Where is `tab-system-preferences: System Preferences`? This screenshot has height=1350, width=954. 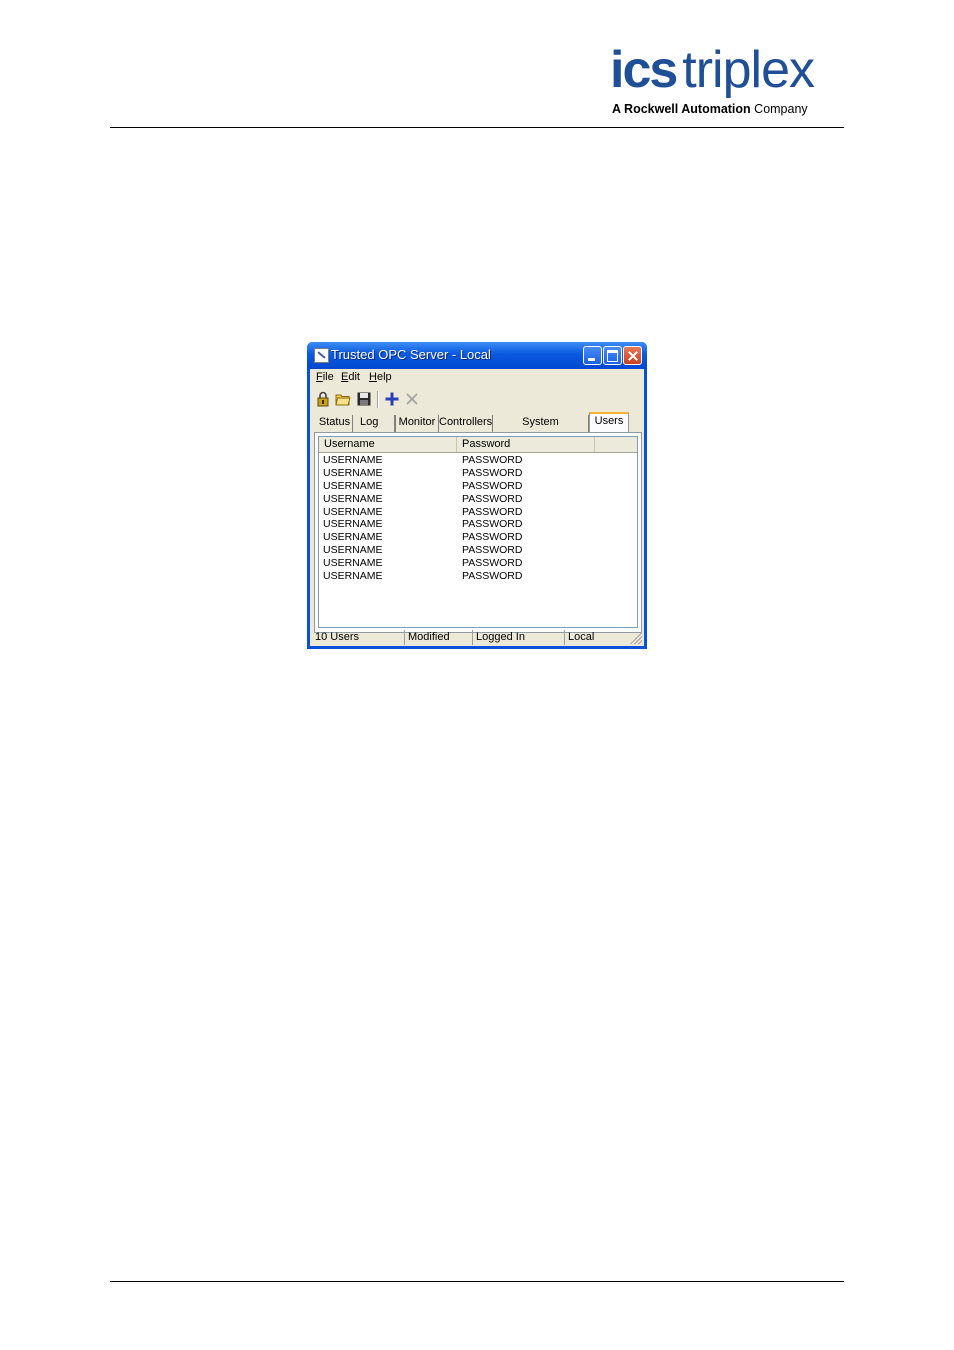 tab-system-preferences: System Preferences is located at coordinates (541, 429).